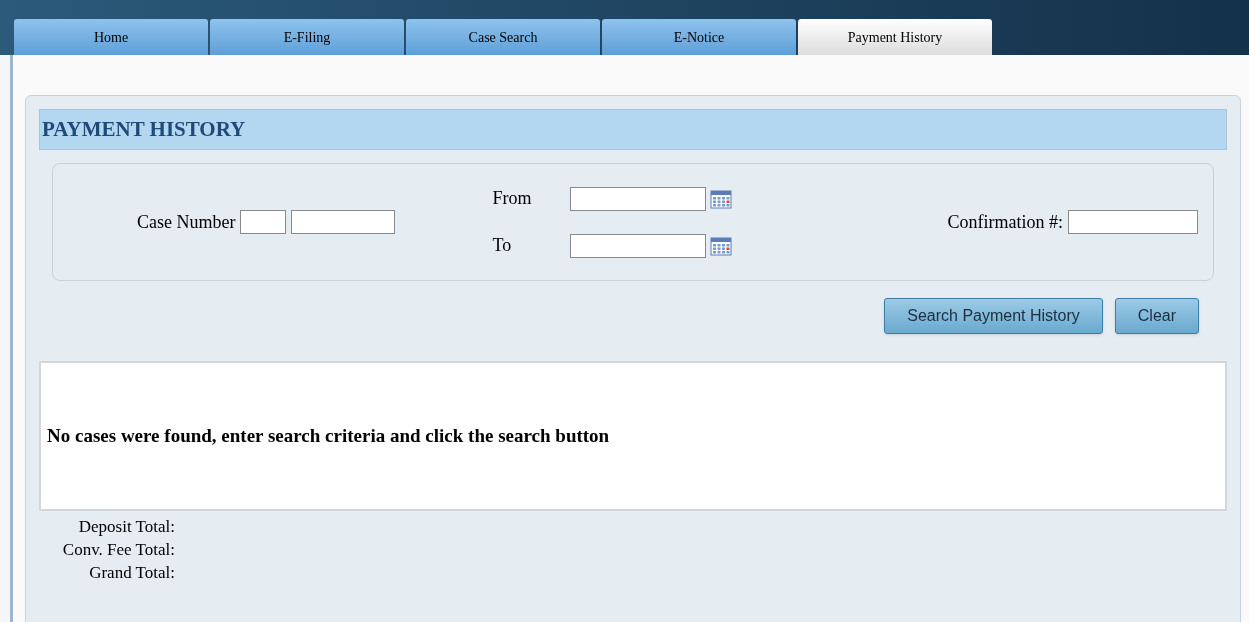 The image size is (1249, 622). I want to click on confirmation-label: Confirmation #:, so click(1005, 222).